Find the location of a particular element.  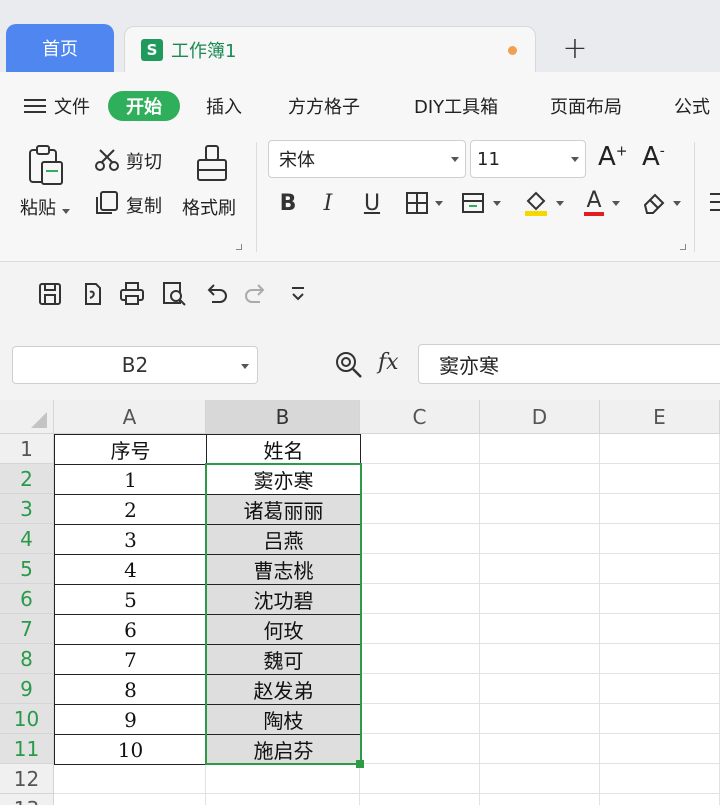

font-expand-icon is located at coordinates (683, 247).